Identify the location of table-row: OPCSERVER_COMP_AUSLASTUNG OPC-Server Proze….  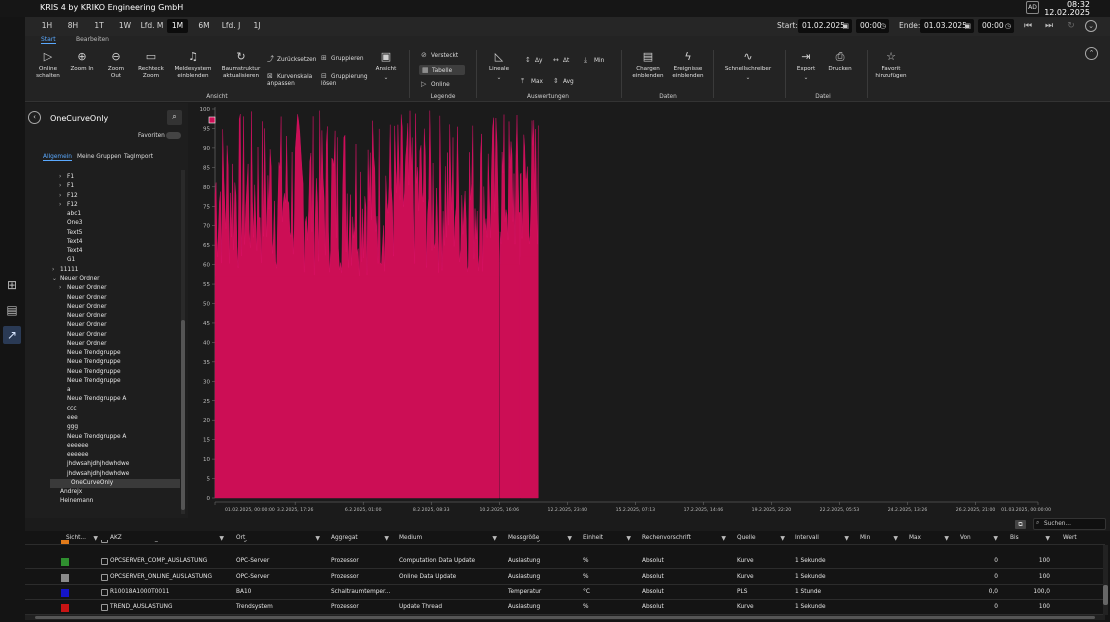
(565, 561).